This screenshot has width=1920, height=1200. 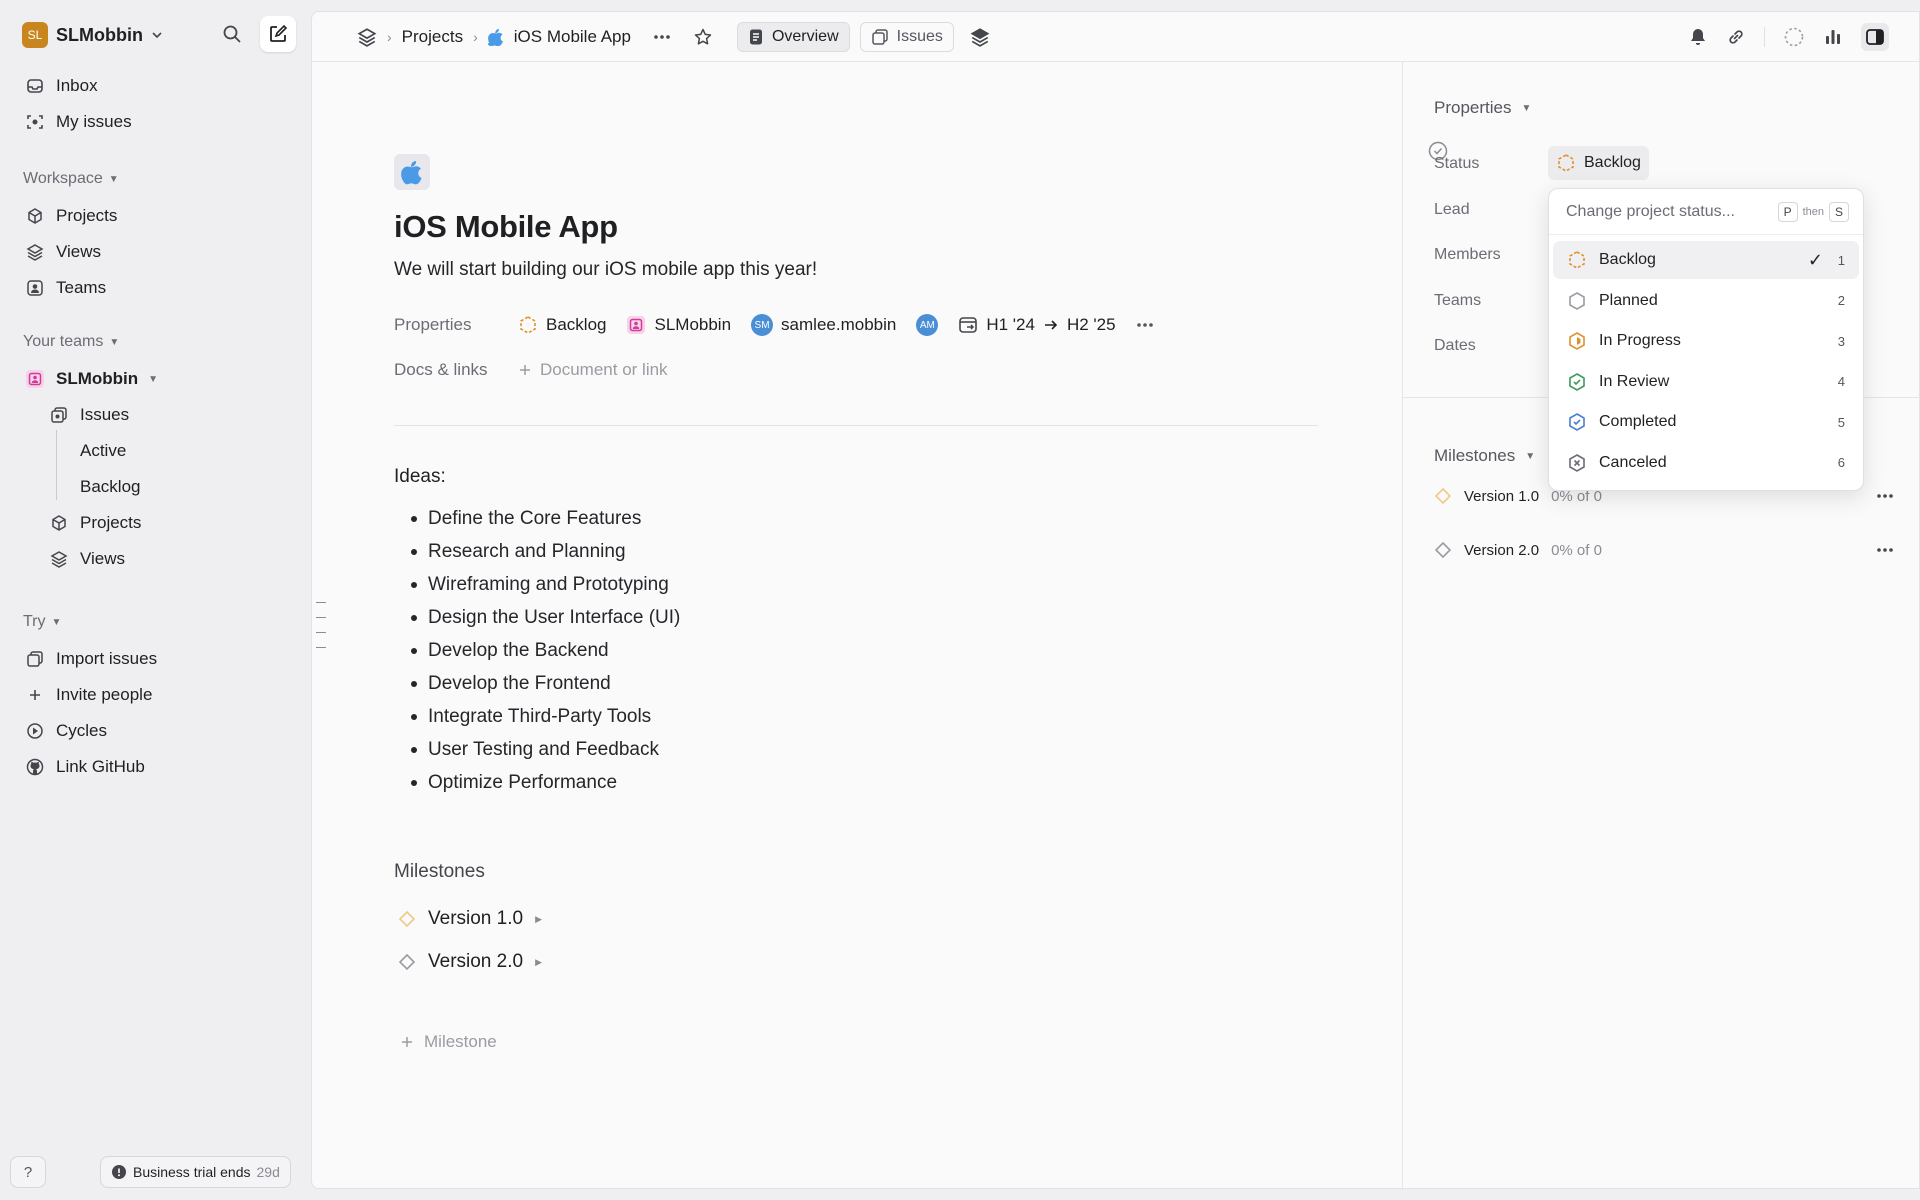 I want to click on sidebar-item-label: Issues, so click(x=105, y=414).